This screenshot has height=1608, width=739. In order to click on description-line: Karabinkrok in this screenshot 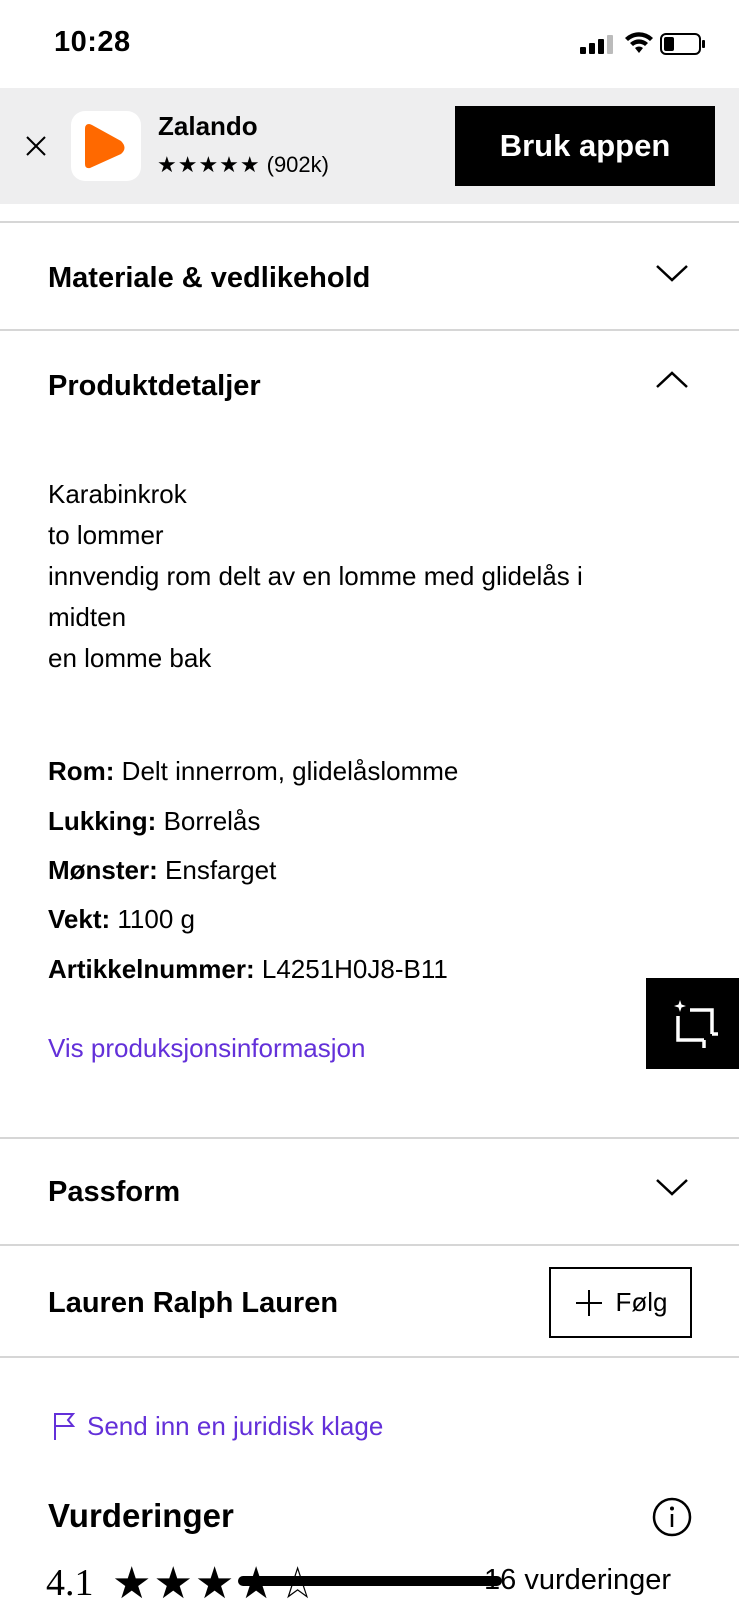, I will do `click(117, 494)`.